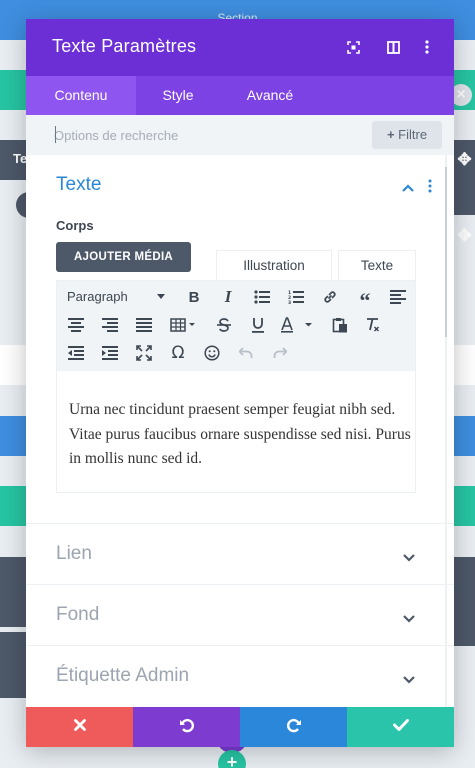 The height and width of the screenshot is (768, 475). I want to click on tabs-bar: Contenu Style Avancé, so click(240, 95).